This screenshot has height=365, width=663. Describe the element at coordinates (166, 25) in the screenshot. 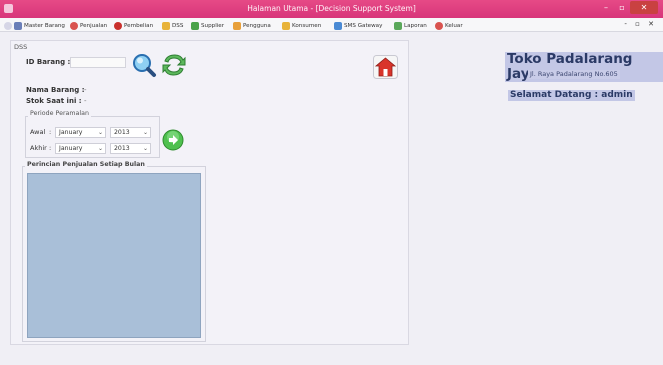

I see `star-icon` at that location.